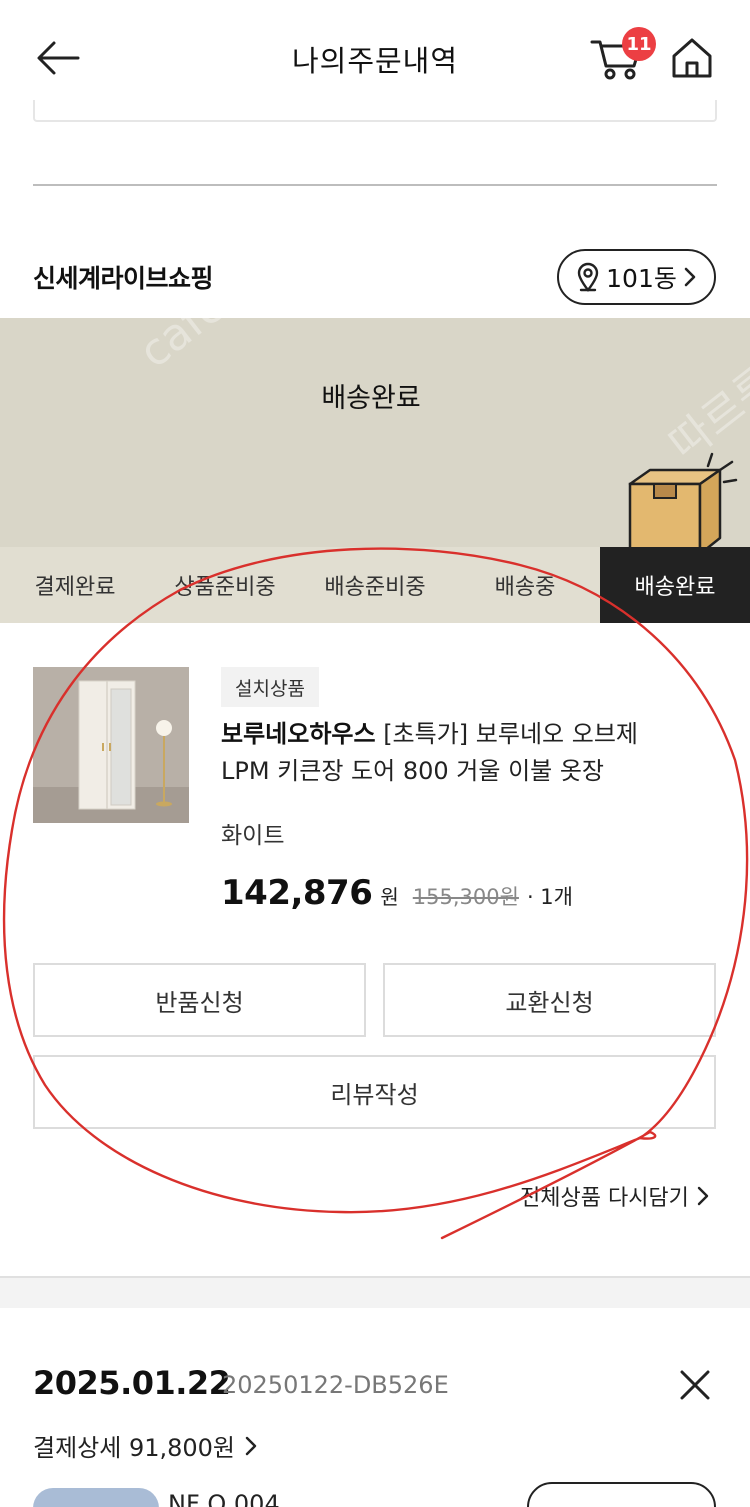 The width and height of the screenshot is (750, 1507). What do you see at coordinates (375, 185) in the screenshot?
I see `divider` at bounding box center [375, 185].